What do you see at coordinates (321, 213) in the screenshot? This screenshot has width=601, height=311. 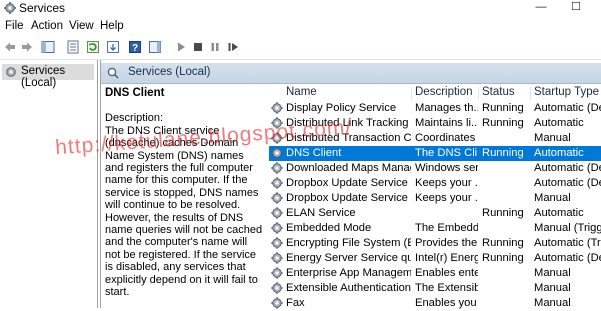 I see `service-name-cell: ELAN Service` at bounding box center [321, 213].